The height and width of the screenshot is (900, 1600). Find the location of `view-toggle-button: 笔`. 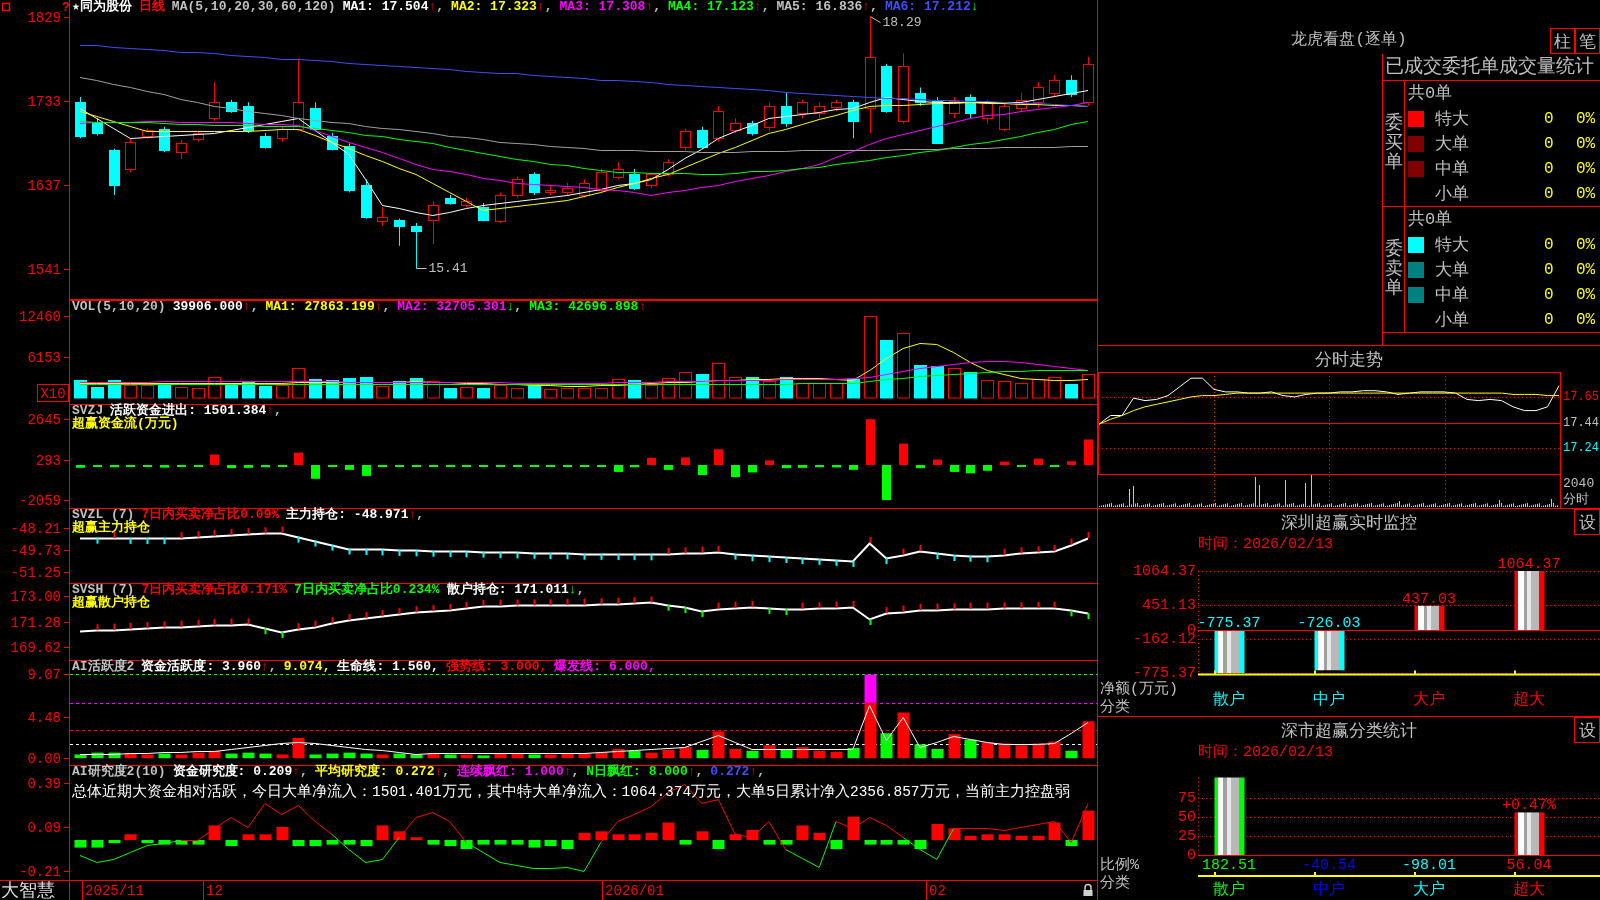

view-toggle-button: 笔 is located at coordinates (1587, 41).